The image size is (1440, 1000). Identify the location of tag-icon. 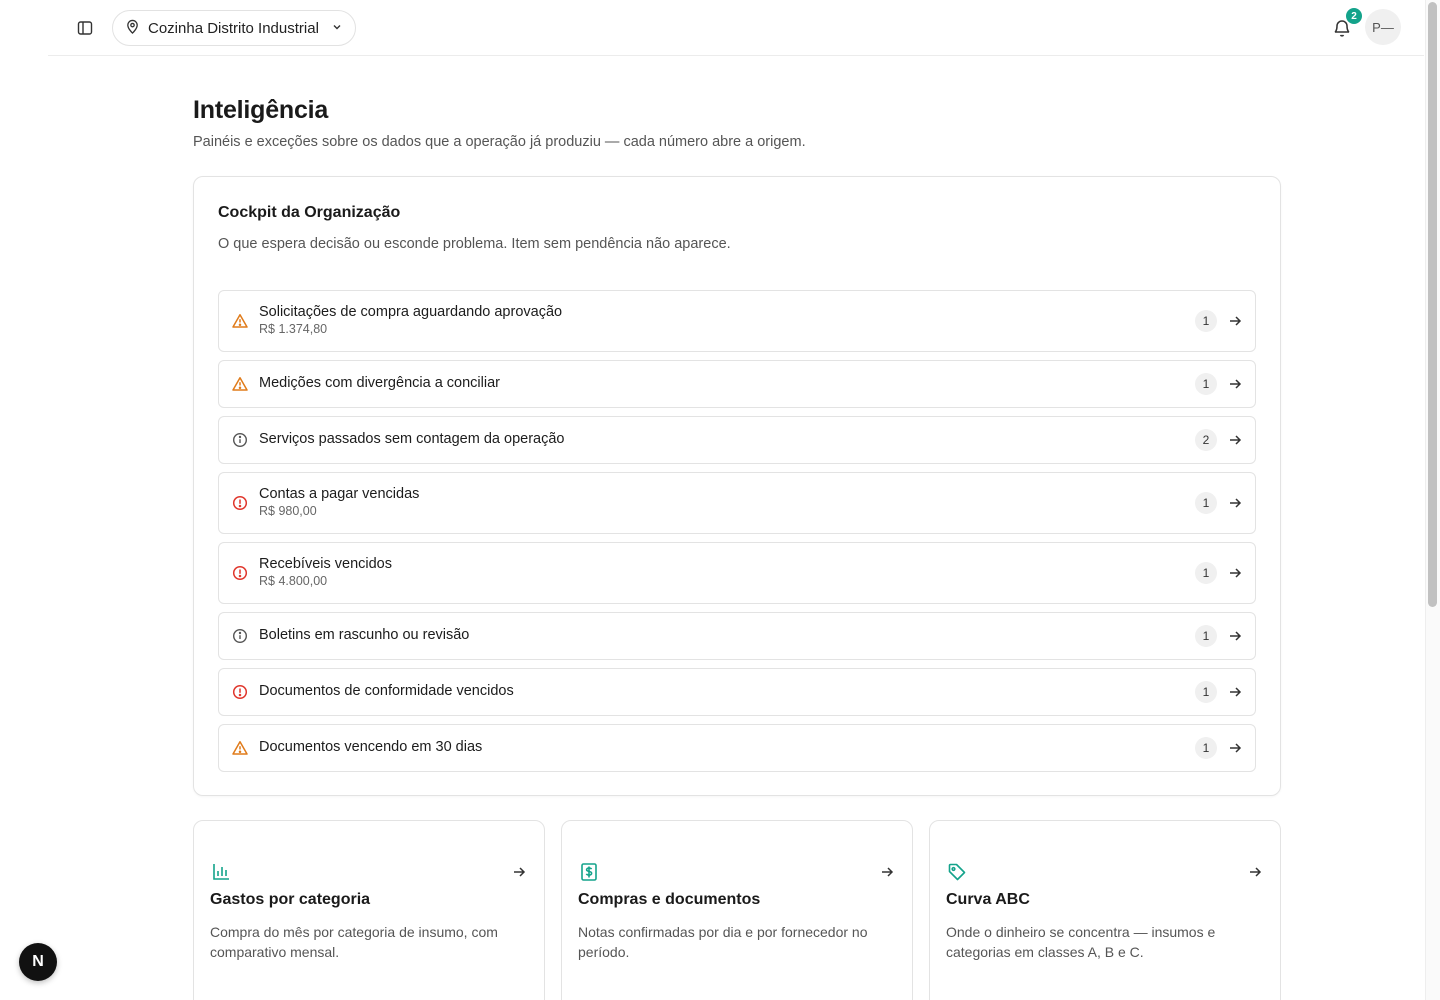
(957, 872).